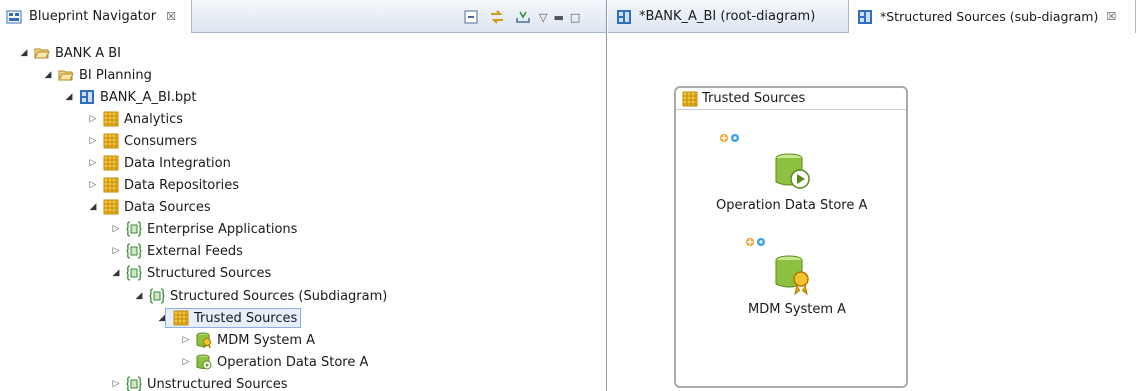  I want to click on tree-item-label: BANK A BI, so click(88, 53).